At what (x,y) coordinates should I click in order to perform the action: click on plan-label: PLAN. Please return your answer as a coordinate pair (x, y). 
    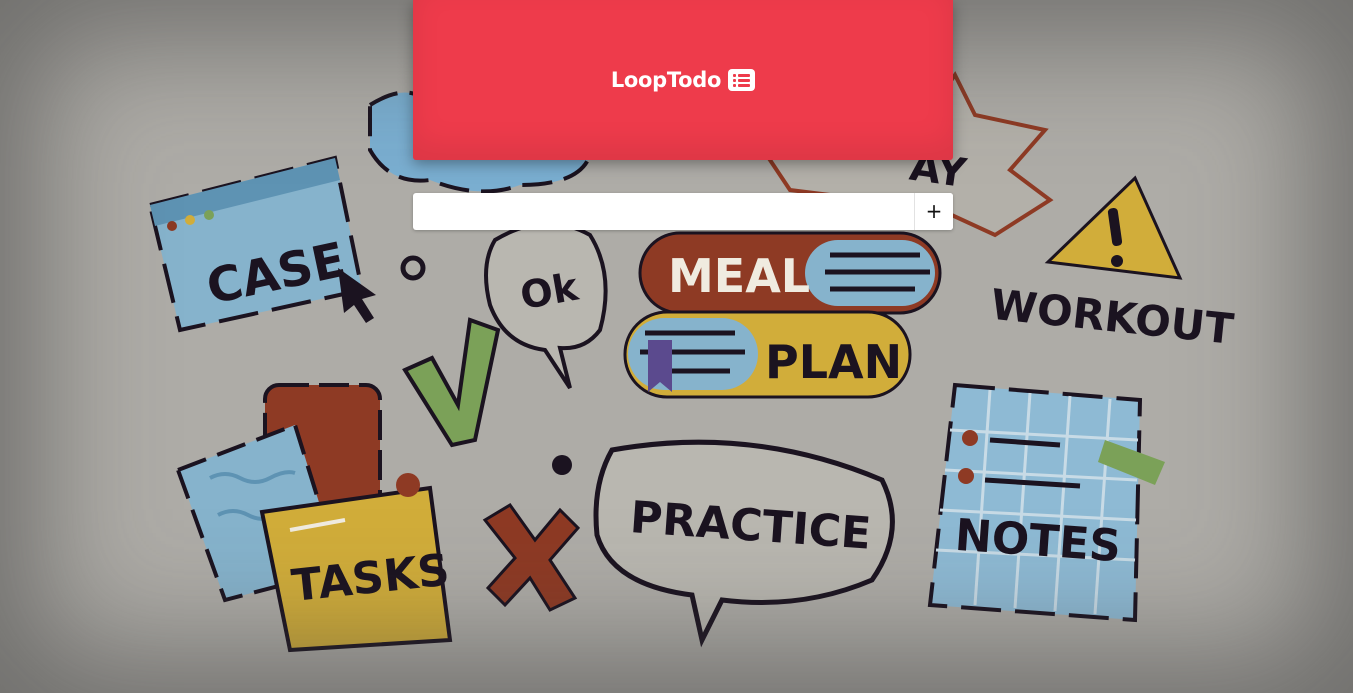
    Looking at the image, I should click on (833, 362).